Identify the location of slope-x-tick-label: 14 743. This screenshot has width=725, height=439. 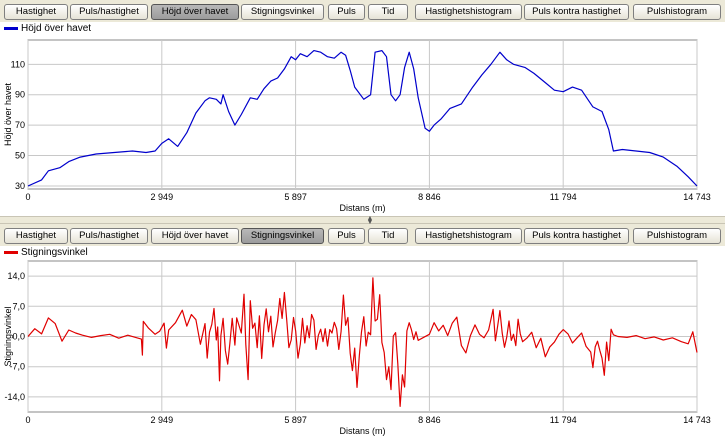
(697, 420).